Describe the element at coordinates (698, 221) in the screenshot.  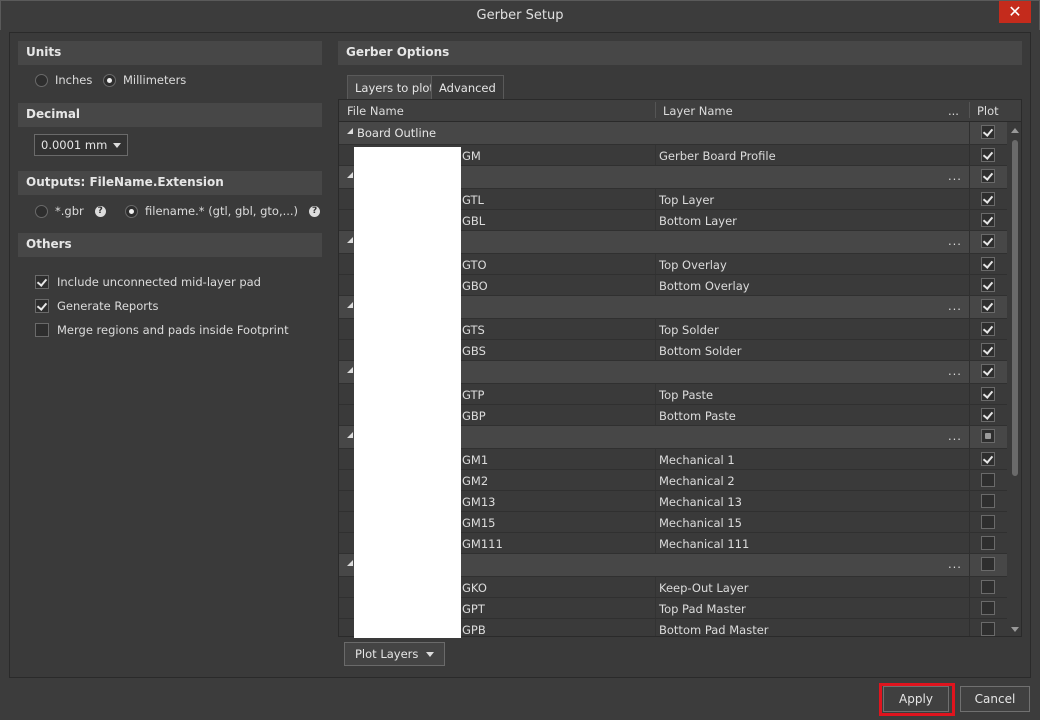
I see `layer-name: Bottom Layer` at that location.